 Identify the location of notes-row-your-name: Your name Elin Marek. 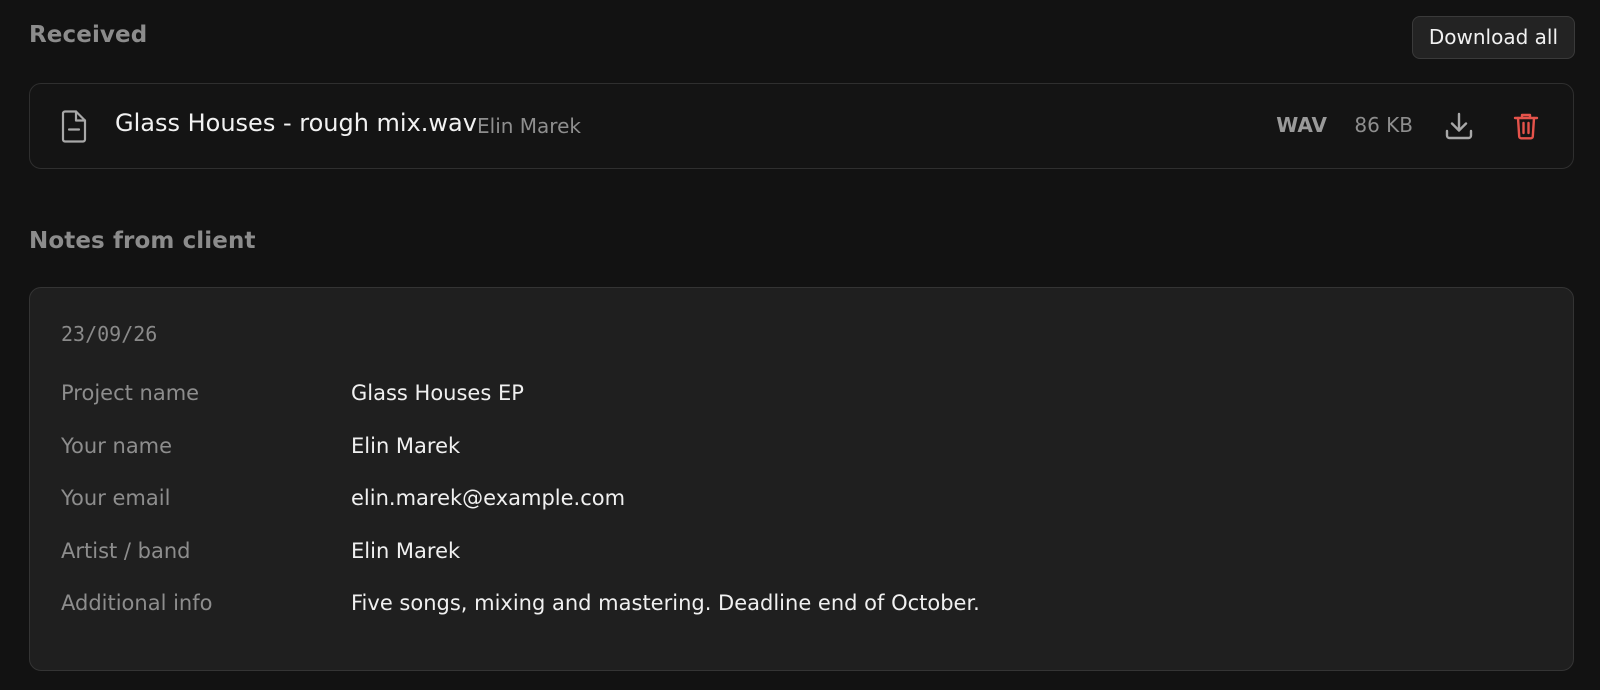
(802, 460).